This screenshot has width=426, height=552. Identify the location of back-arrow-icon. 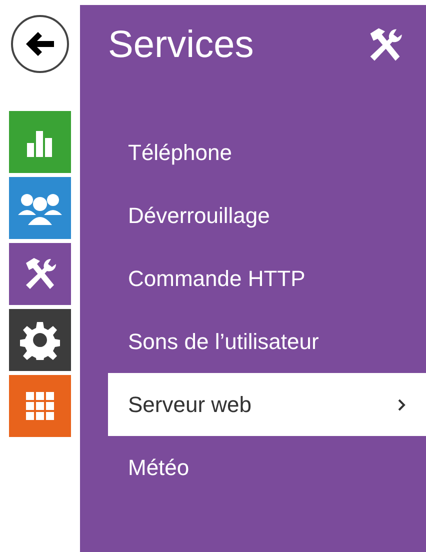
(40, 44).